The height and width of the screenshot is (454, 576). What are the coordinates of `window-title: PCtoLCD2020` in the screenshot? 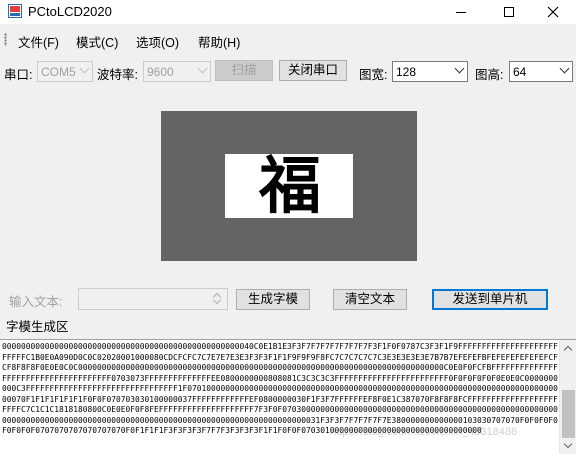 It's located at (70, 11).